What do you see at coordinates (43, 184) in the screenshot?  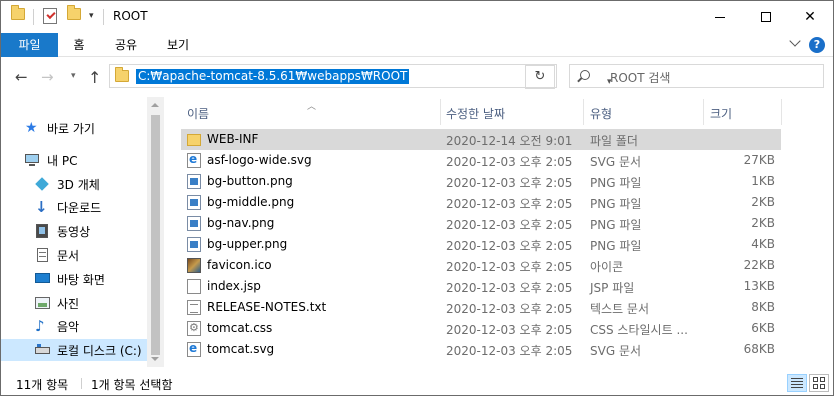 I see `cube-icon` at bounding box center [43, 184].